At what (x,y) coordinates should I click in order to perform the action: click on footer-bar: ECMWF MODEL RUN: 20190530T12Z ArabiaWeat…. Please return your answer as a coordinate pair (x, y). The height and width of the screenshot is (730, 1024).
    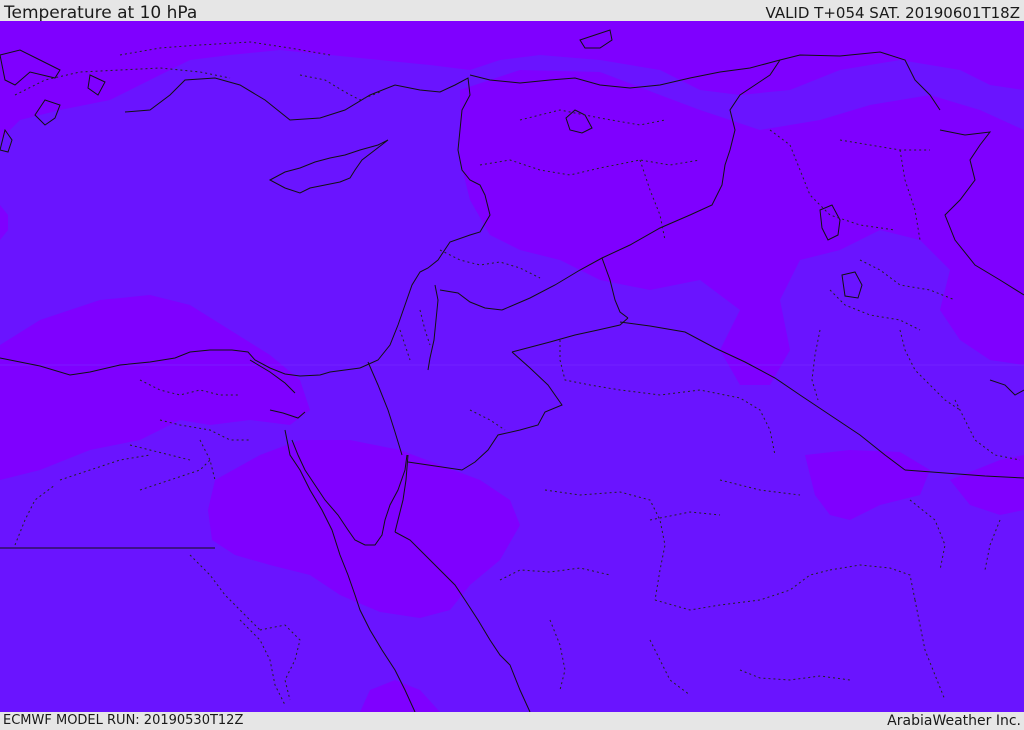
    Looking at the image, I should click on (512, 720).